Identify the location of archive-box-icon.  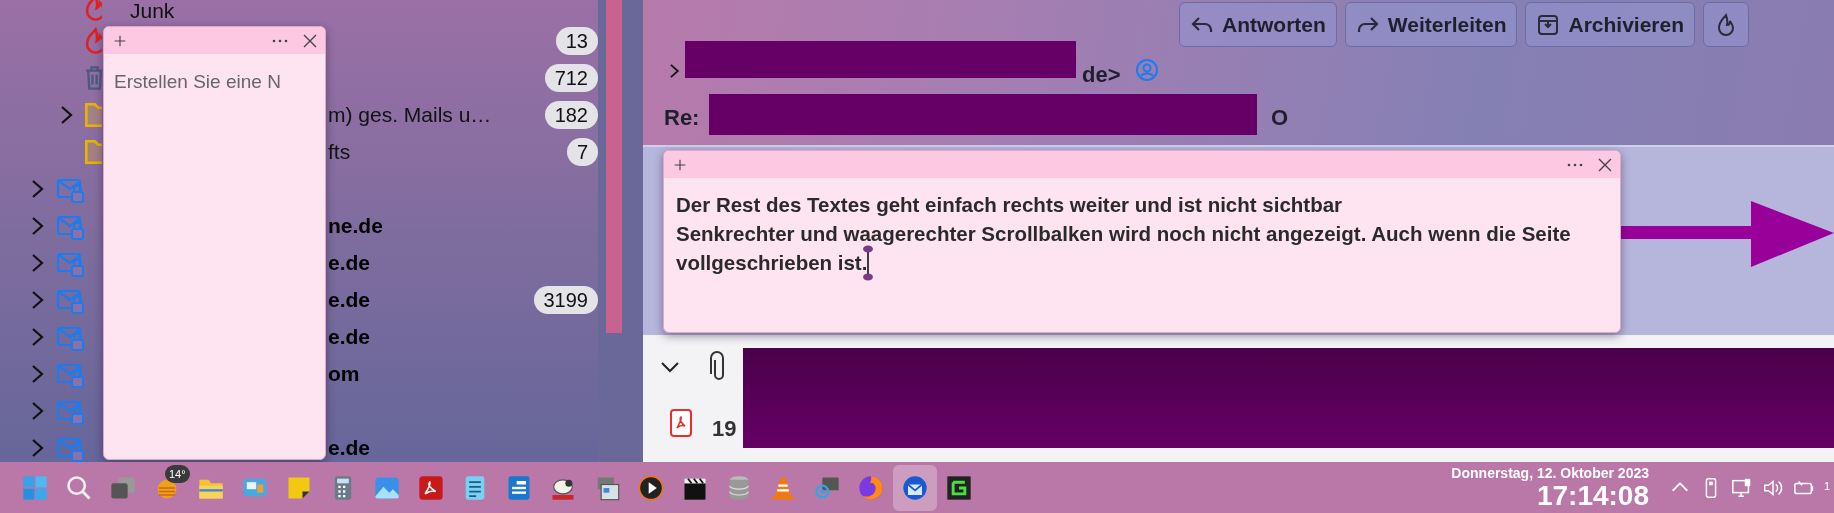
(1548, 24).